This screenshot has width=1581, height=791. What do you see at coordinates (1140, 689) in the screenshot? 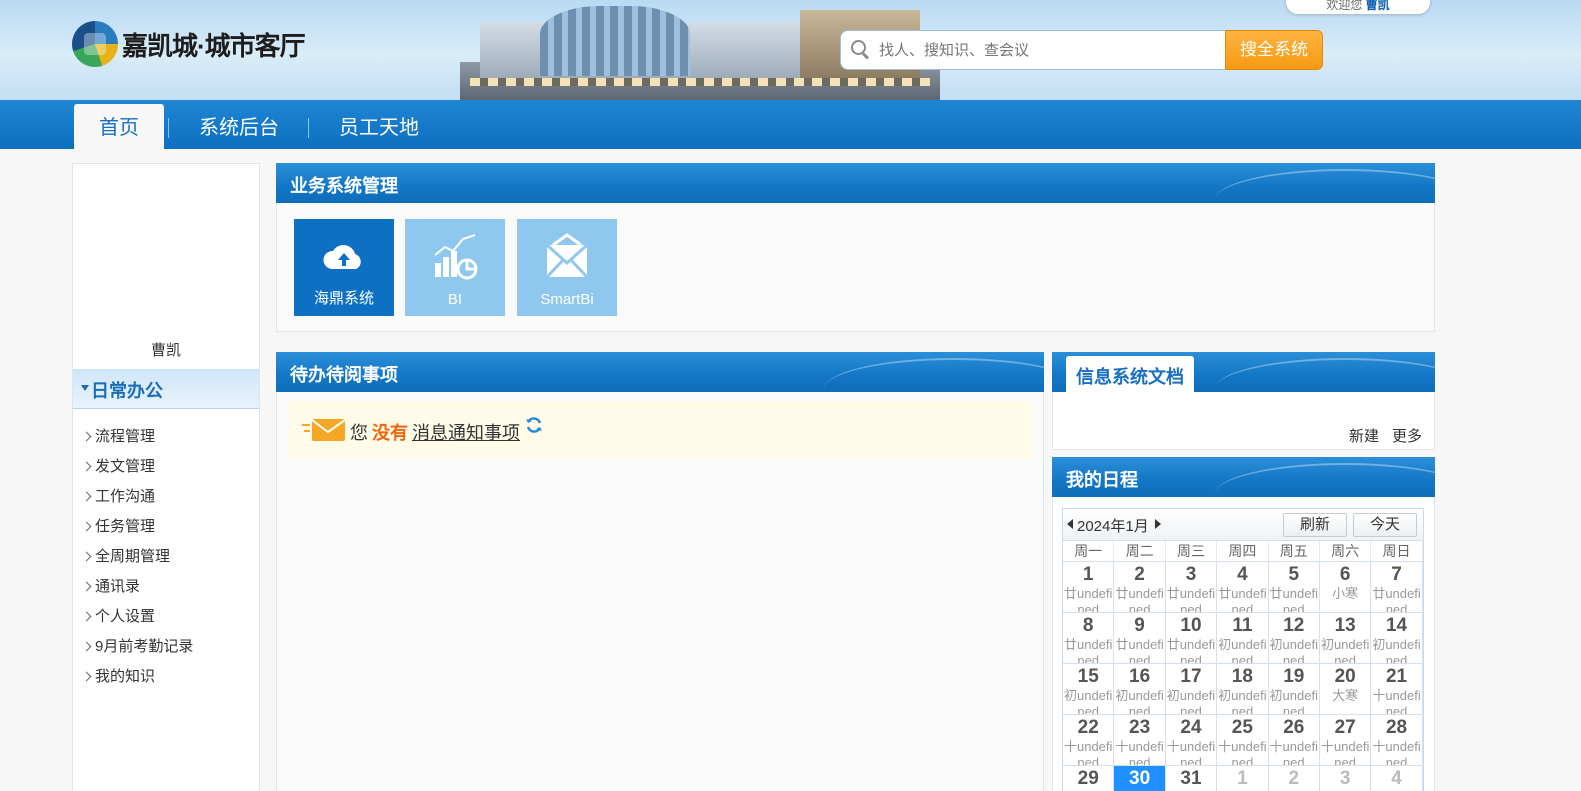
I see `calendar-day: 16 初undefined` at bounding box center [1140, 689].